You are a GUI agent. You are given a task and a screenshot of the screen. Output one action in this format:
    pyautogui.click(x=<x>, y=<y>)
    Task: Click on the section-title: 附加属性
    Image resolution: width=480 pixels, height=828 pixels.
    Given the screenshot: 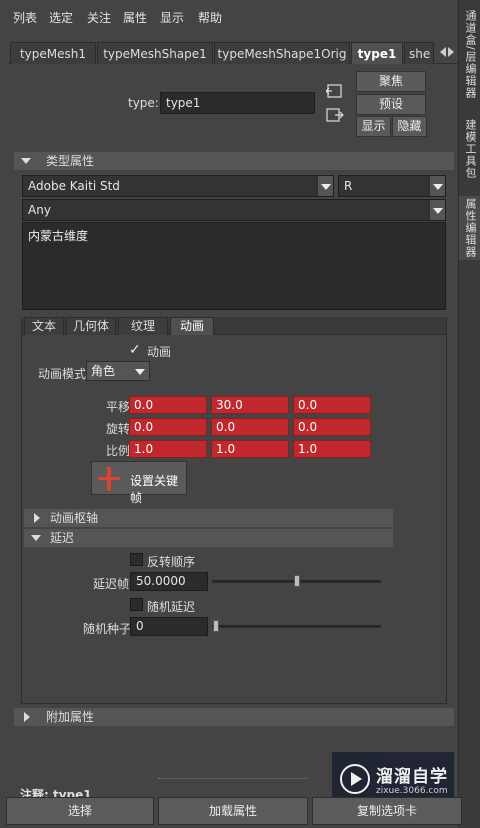 What is the action you would take?
    pyautogui.click(x=70, y=717)
    